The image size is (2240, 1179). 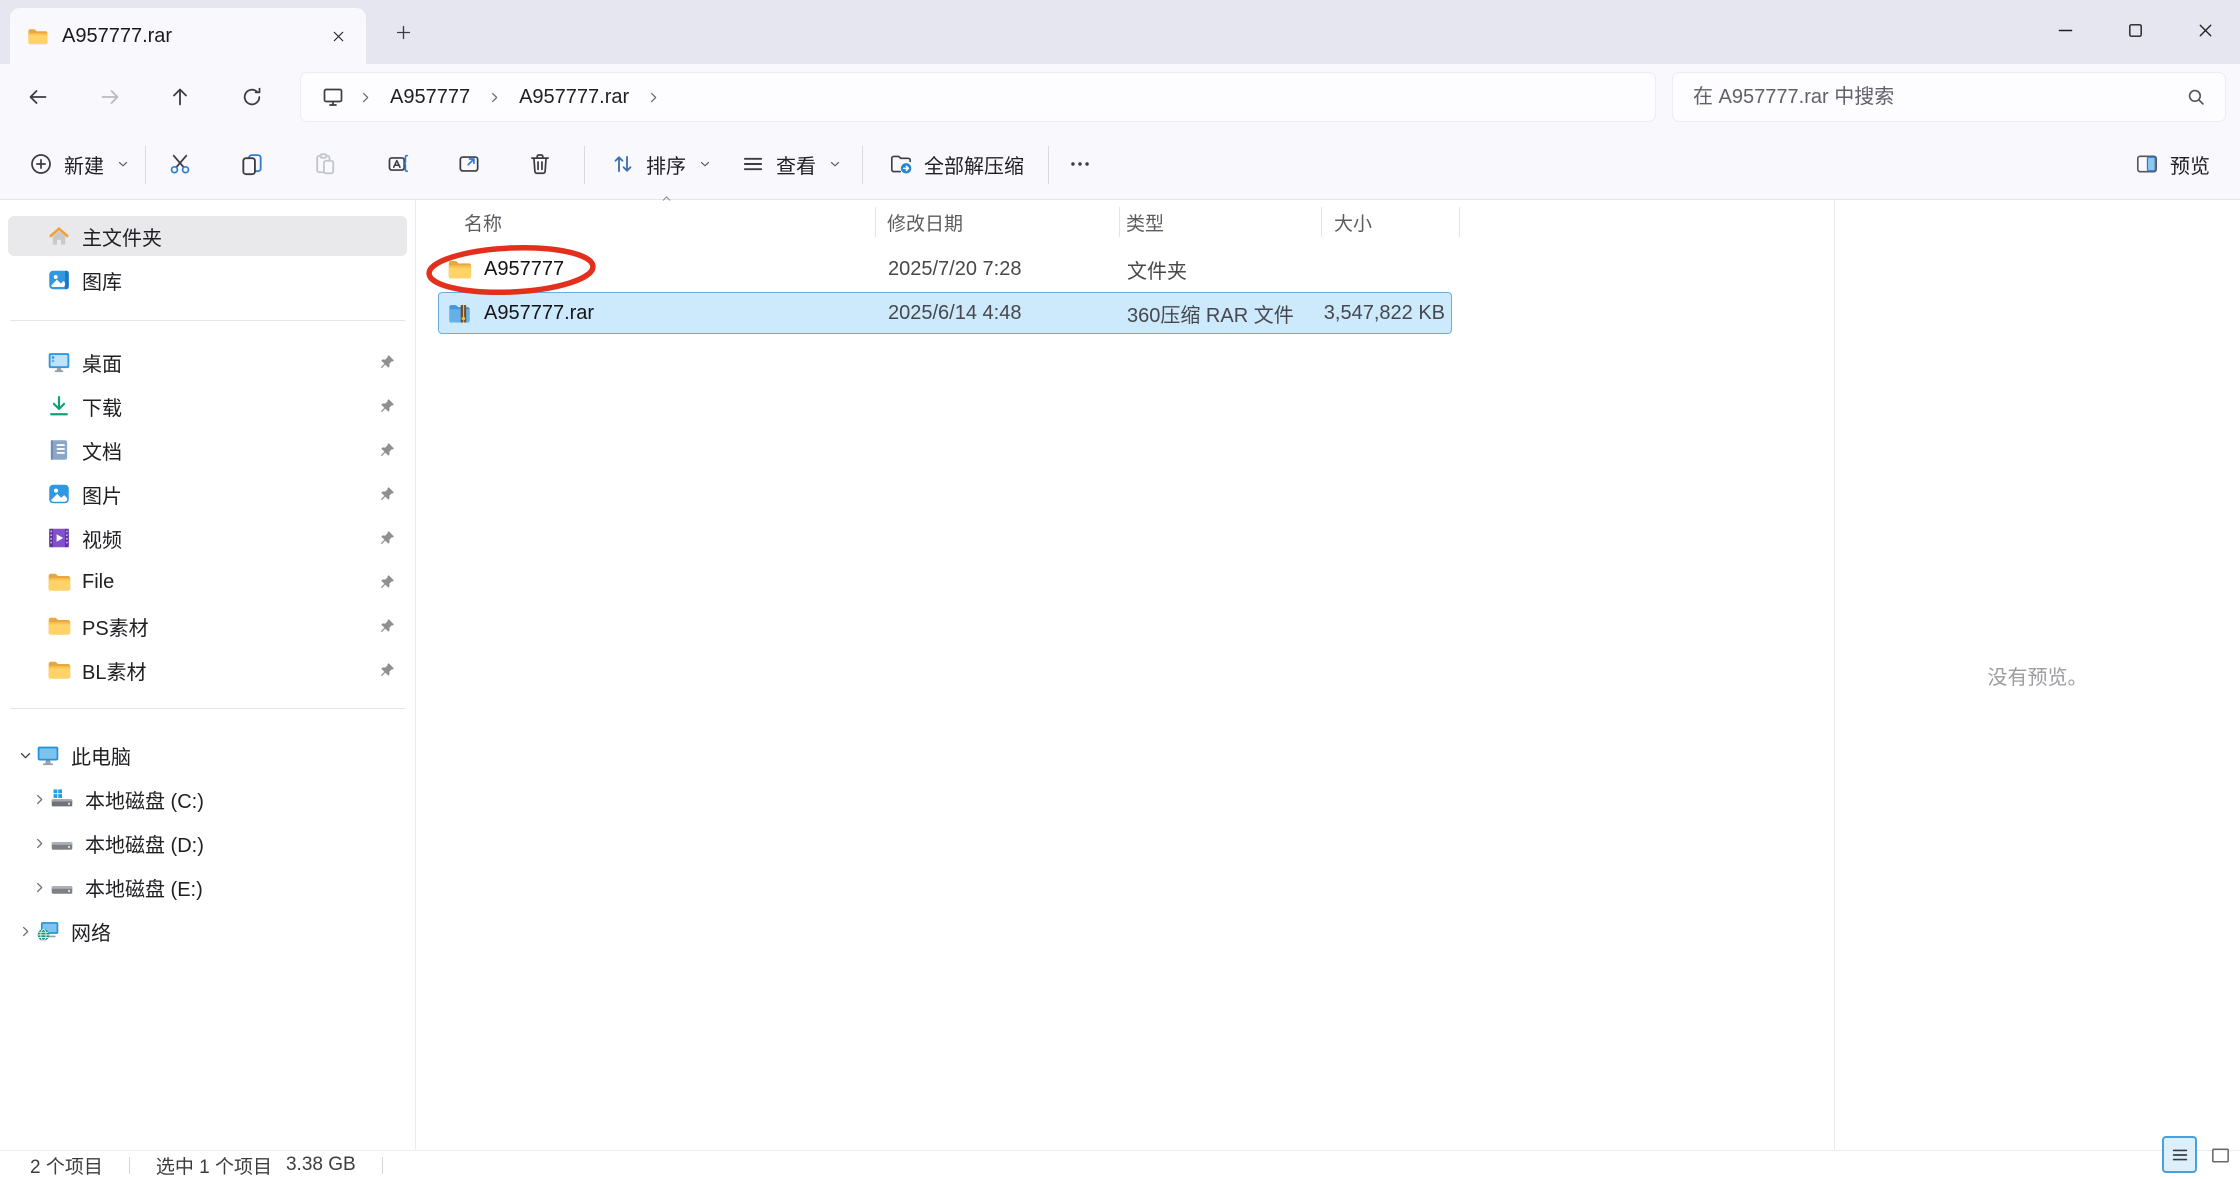 What do you see at coordinates (207, 626) in the screenshot?
I see `sidebar-item: PS素材` at bounding box center [207, 626].